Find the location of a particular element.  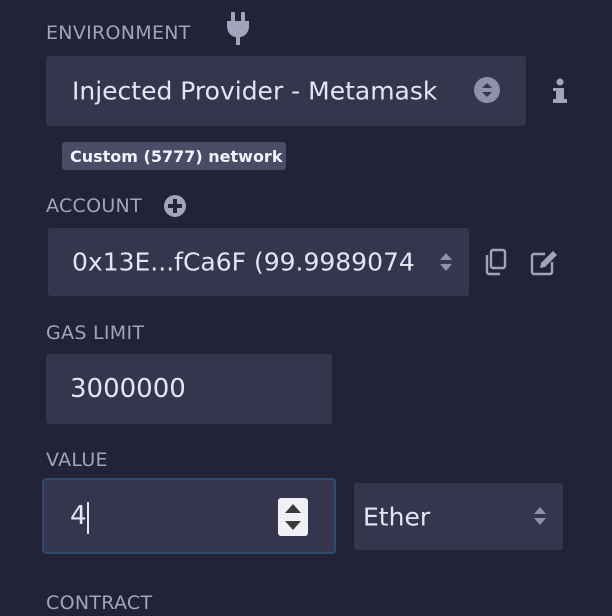

gas-limit-input: 3000000 is located at coordinates (189, 389).